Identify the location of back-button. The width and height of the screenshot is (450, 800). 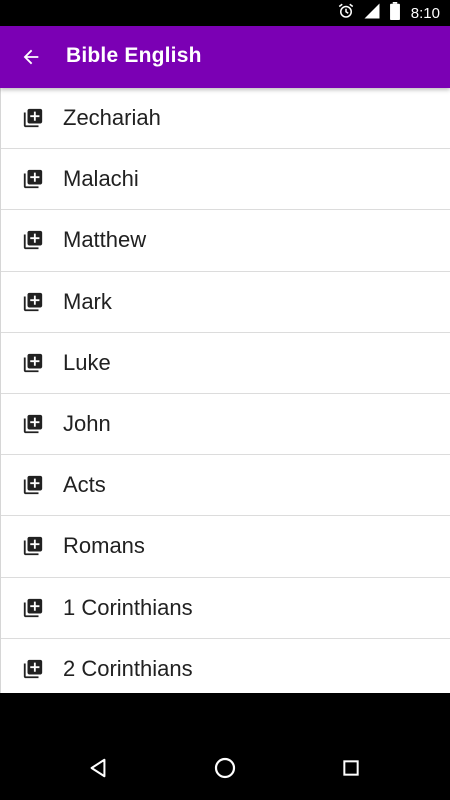
(31, 57).